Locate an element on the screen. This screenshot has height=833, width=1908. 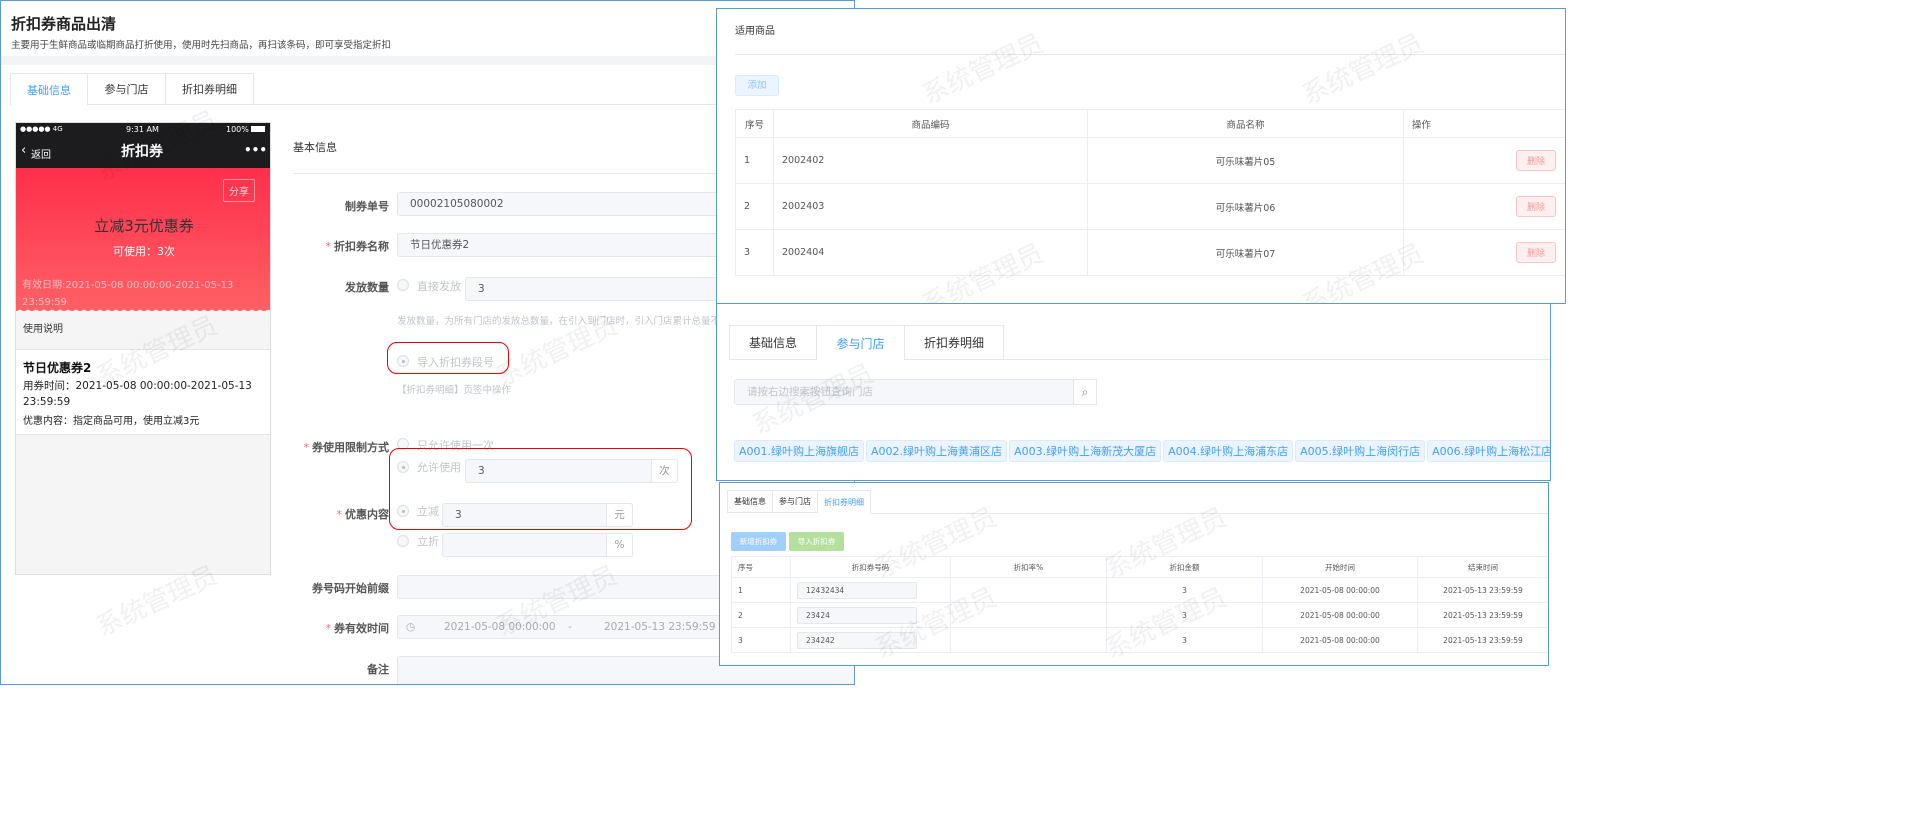
reduce-unit: 元 is located at coordinates (619, 515).